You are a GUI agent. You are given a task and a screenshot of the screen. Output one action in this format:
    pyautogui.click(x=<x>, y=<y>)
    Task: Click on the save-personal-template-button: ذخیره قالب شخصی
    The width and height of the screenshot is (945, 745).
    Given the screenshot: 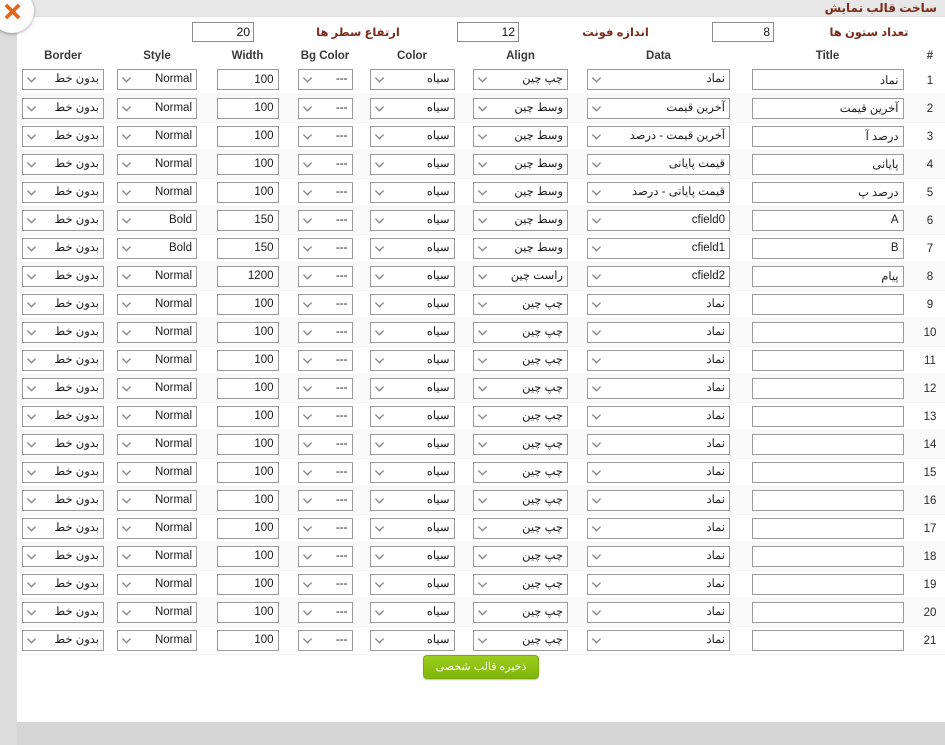 What is the action you would take?
    pyautogui.click(x=481, y=667)
    